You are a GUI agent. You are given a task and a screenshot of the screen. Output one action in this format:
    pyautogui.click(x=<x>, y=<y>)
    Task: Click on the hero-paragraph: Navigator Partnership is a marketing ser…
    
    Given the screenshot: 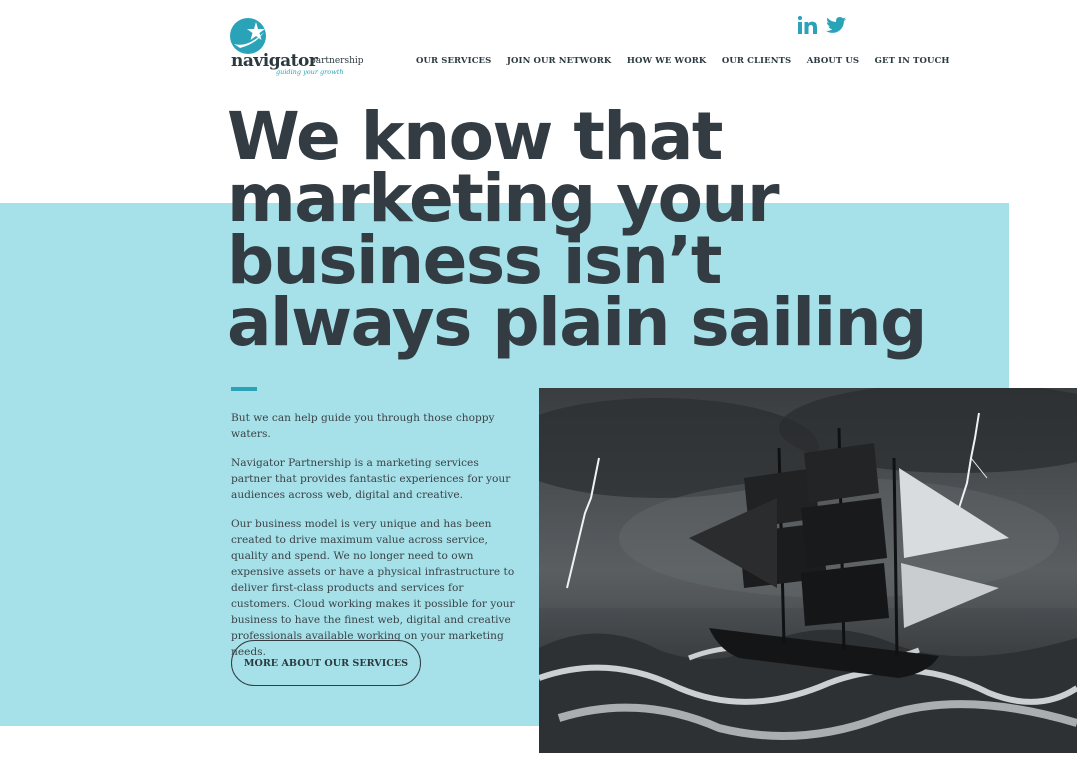 What is the action you would take?
    pyautogui.click(x=371, y=479)
    